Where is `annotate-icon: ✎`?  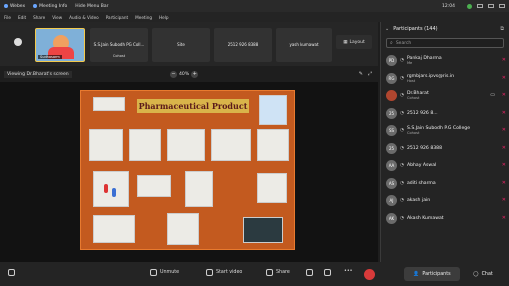 annotate-icon: ✎ is located at coordinates (361, 74).